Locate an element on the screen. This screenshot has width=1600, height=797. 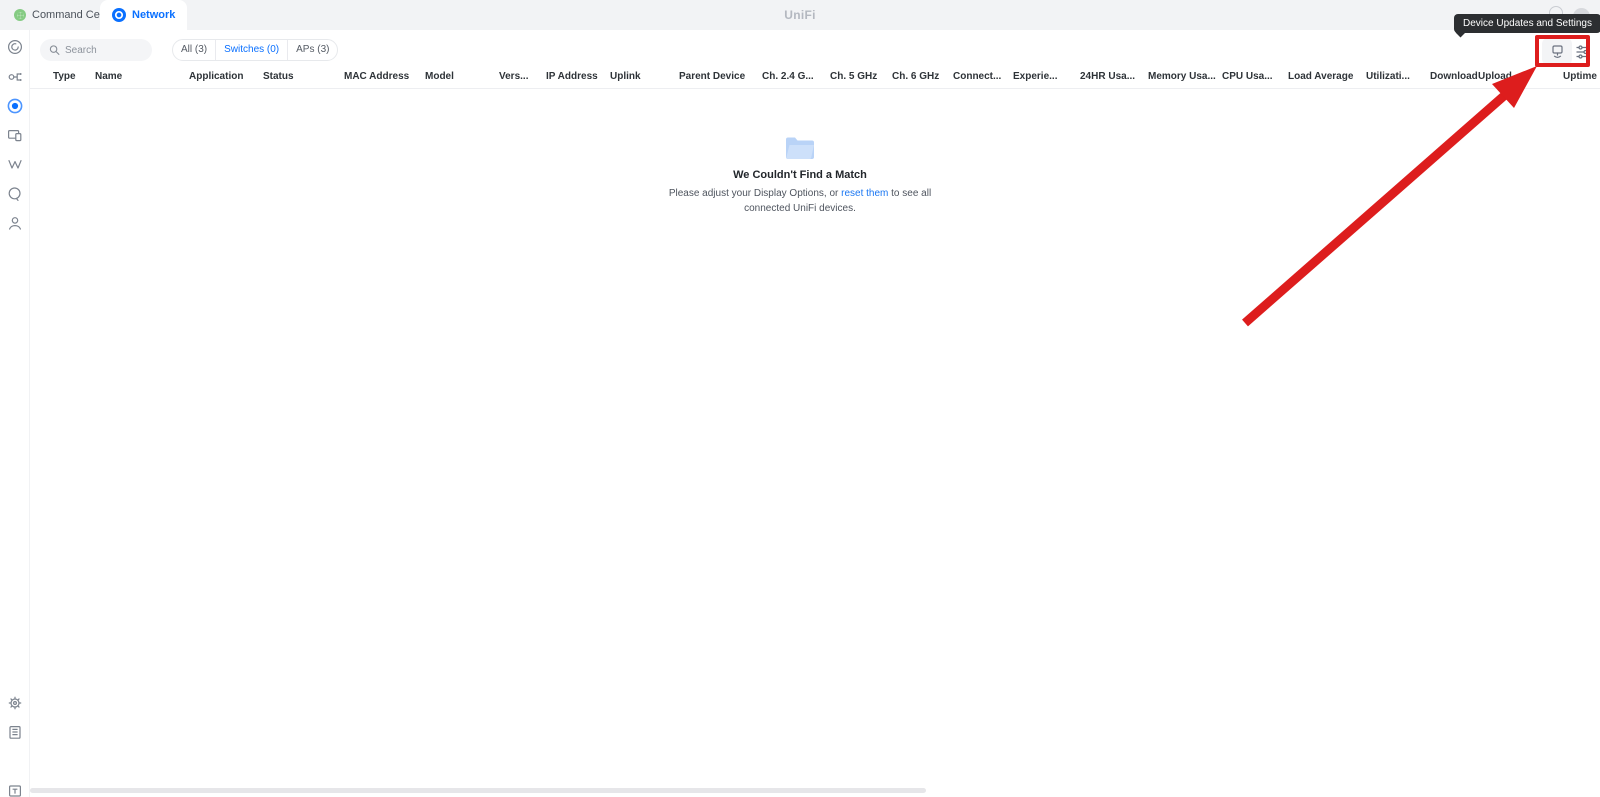
column-header-load-average: Load Average is located at coordinates (1320, 76).